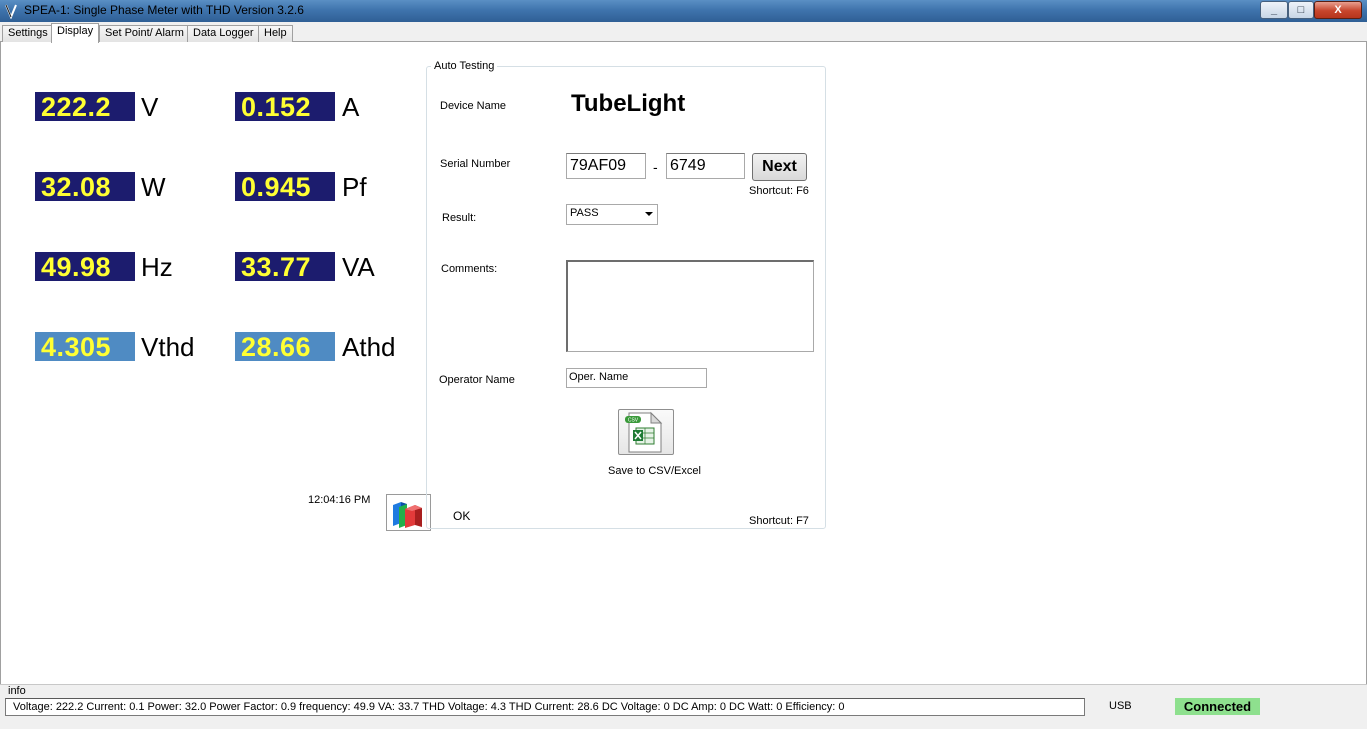 This screenshot has width=1367, height=729. I want to click on save-csv-button: CSV, so click(646, 432).